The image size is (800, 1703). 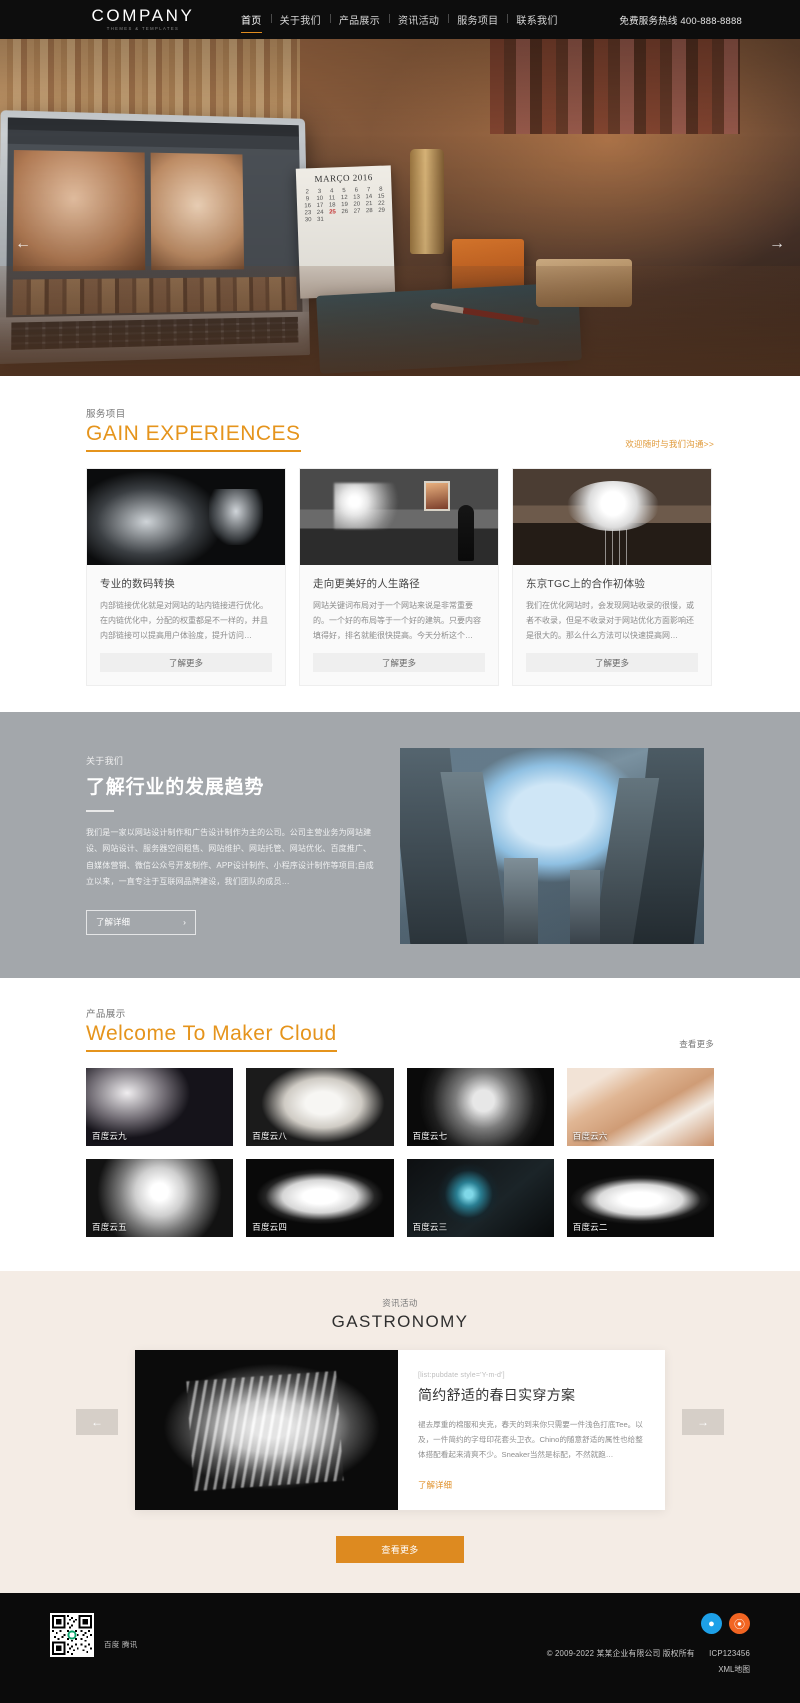 What do you see at coordinates (400, 1549) in the screenshot?
I see `news-view-more-button: 查看更多` at bounding box center [400, 1549].